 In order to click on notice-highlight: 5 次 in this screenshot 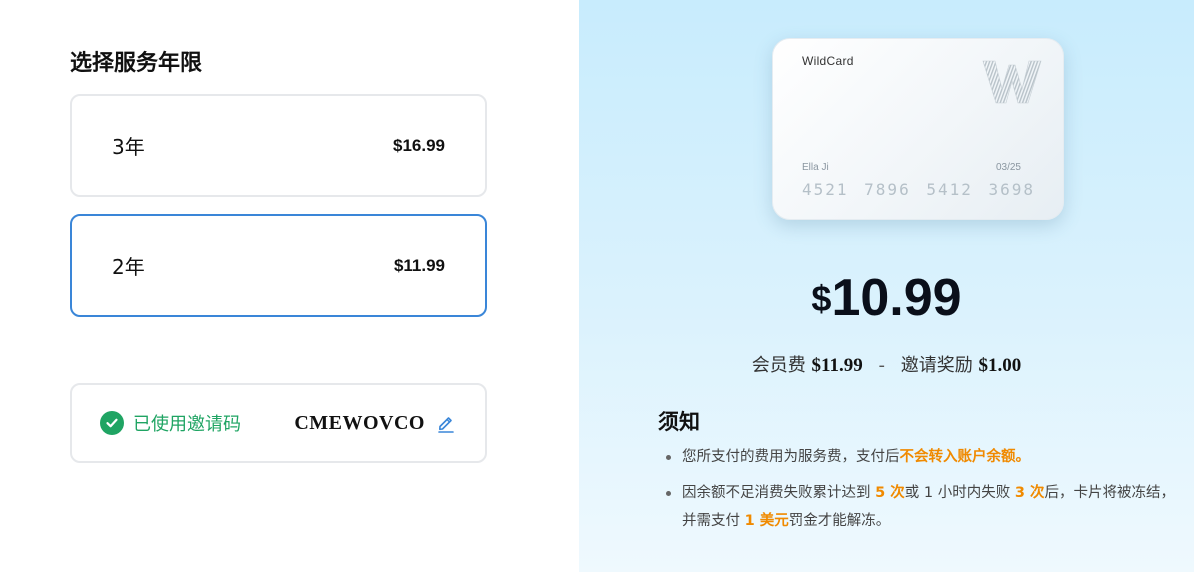, I will do `click(890, 493)`.